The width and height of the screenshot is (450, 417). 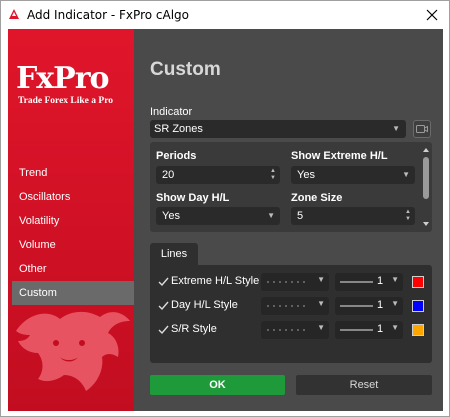 I want to click on sidebar-item-volatility: Volatility, so click(x=71, y=221).